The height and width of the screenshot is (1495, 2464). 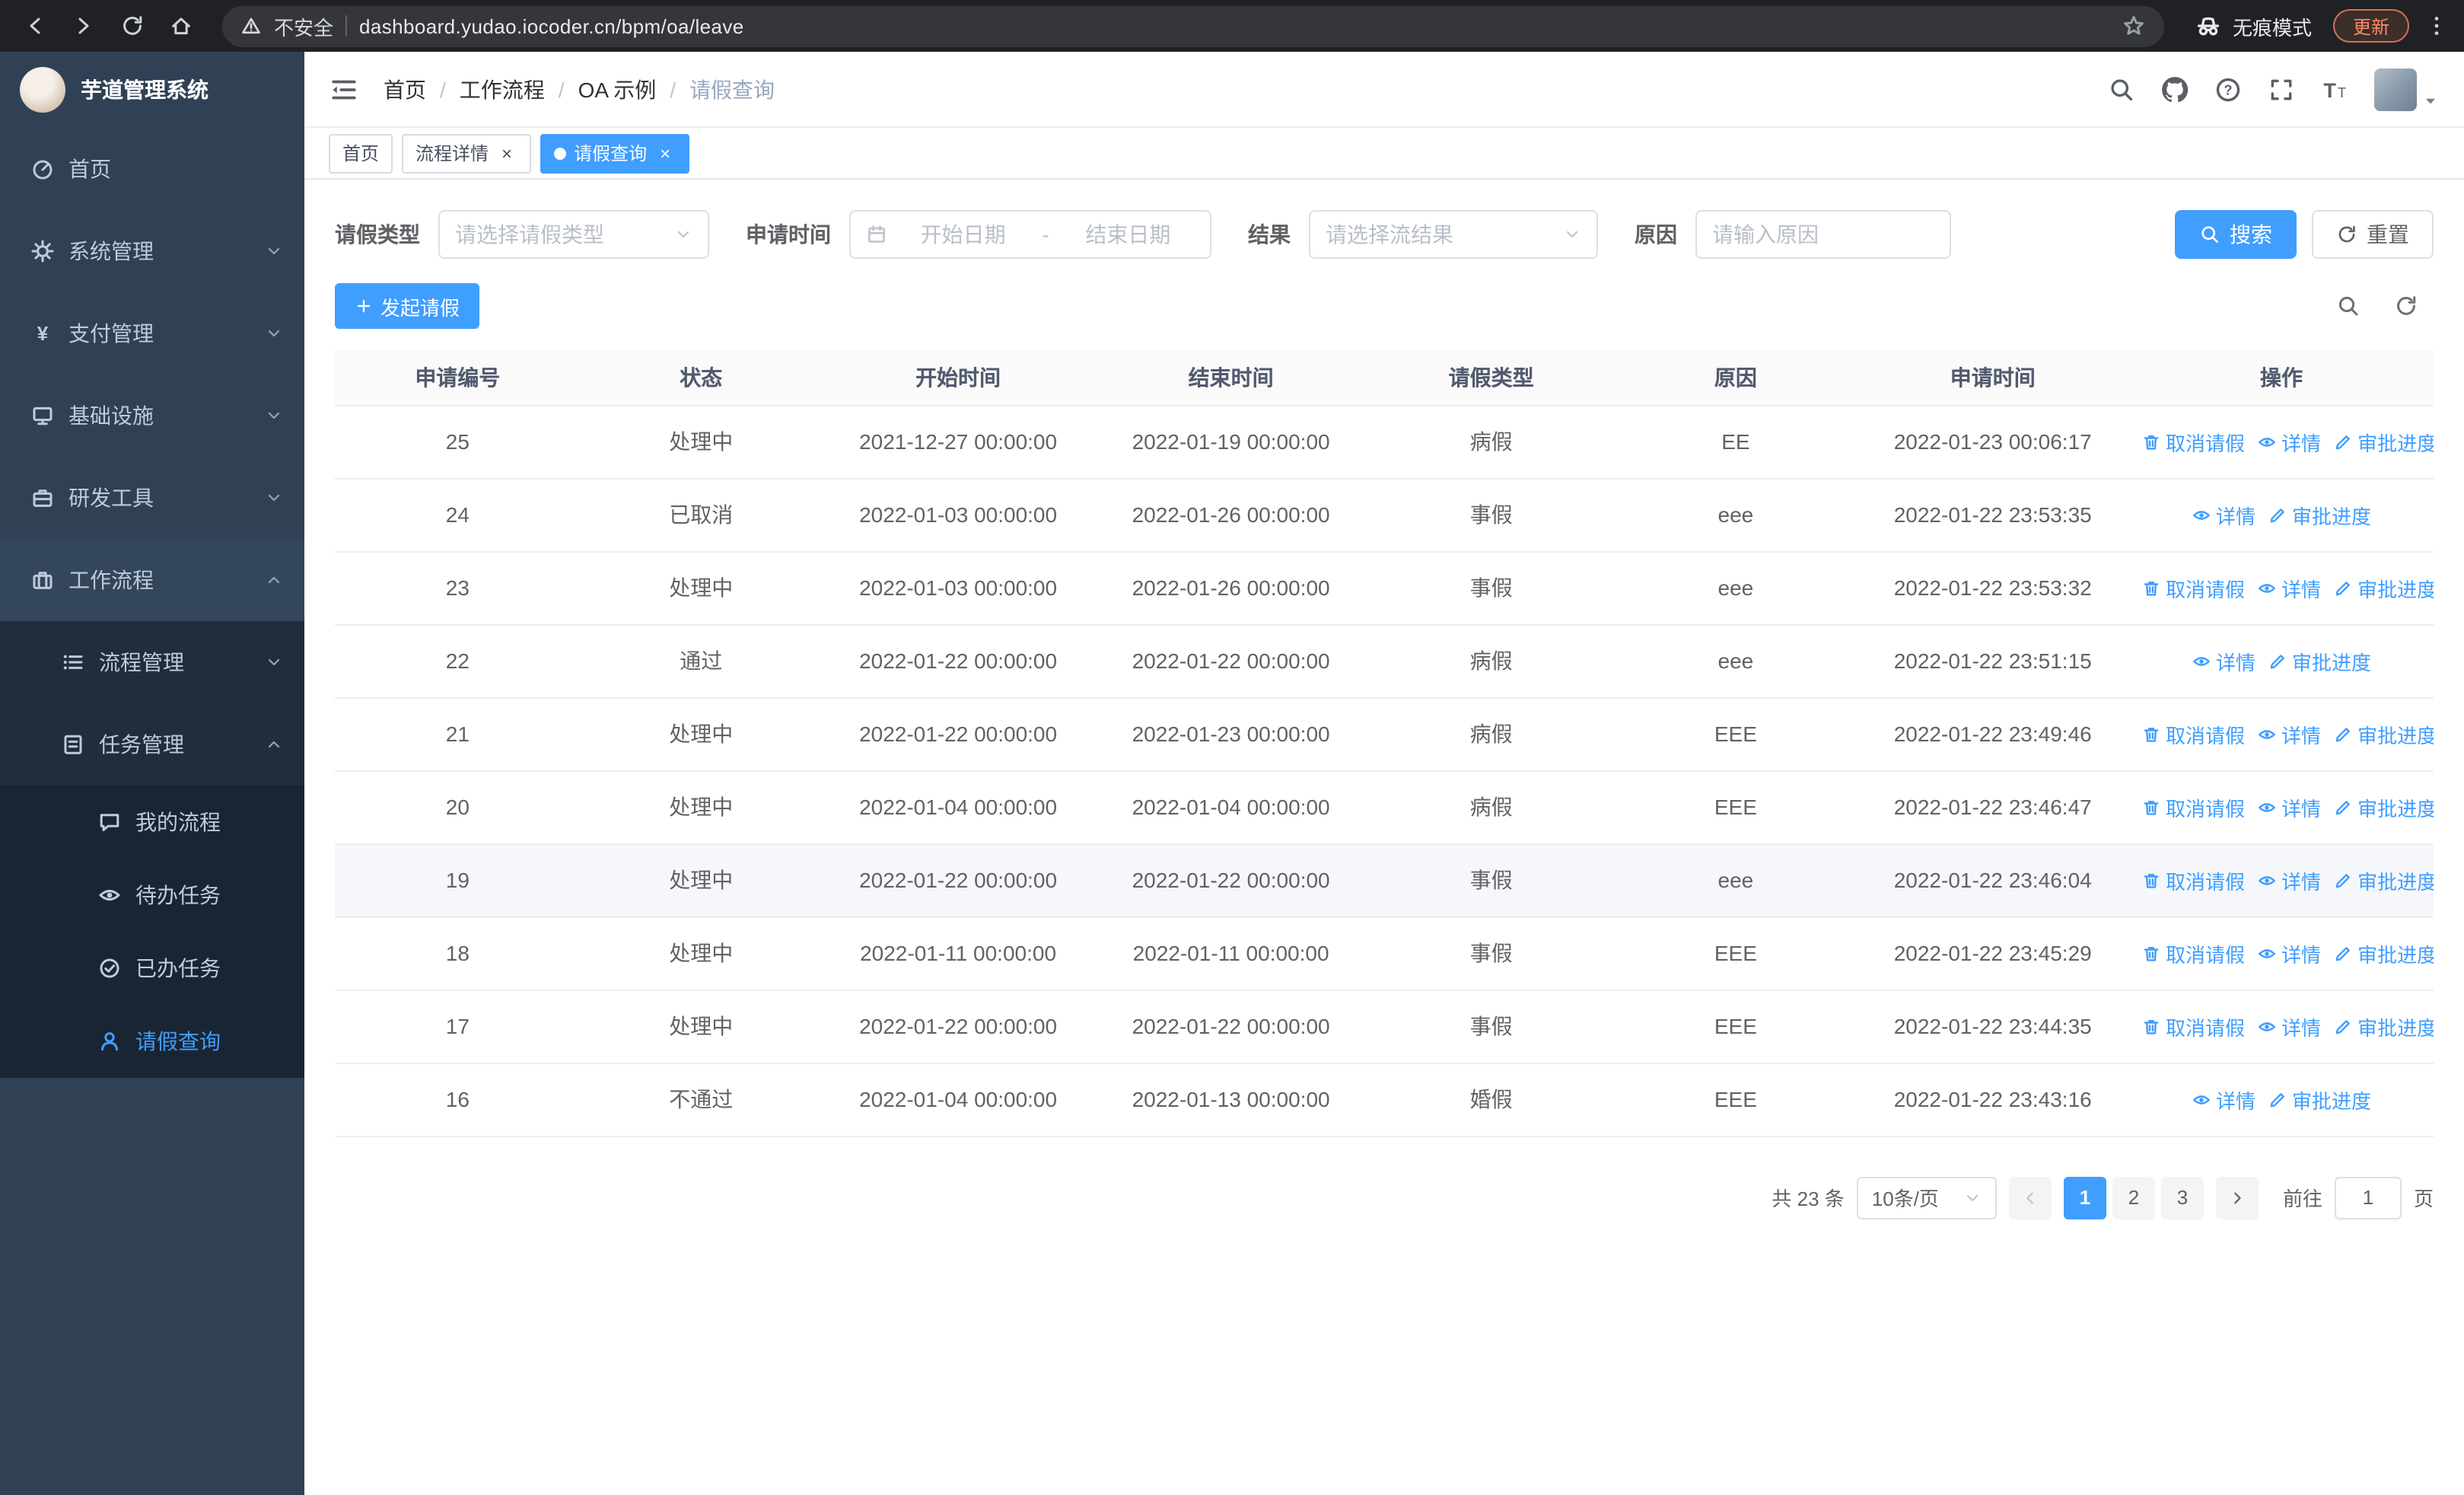 What do you see at coordinates (152, 896) in the screenshot?
I see `sidebar-item-todo-tasks: 待办任务` at bounding box center [152, 896].